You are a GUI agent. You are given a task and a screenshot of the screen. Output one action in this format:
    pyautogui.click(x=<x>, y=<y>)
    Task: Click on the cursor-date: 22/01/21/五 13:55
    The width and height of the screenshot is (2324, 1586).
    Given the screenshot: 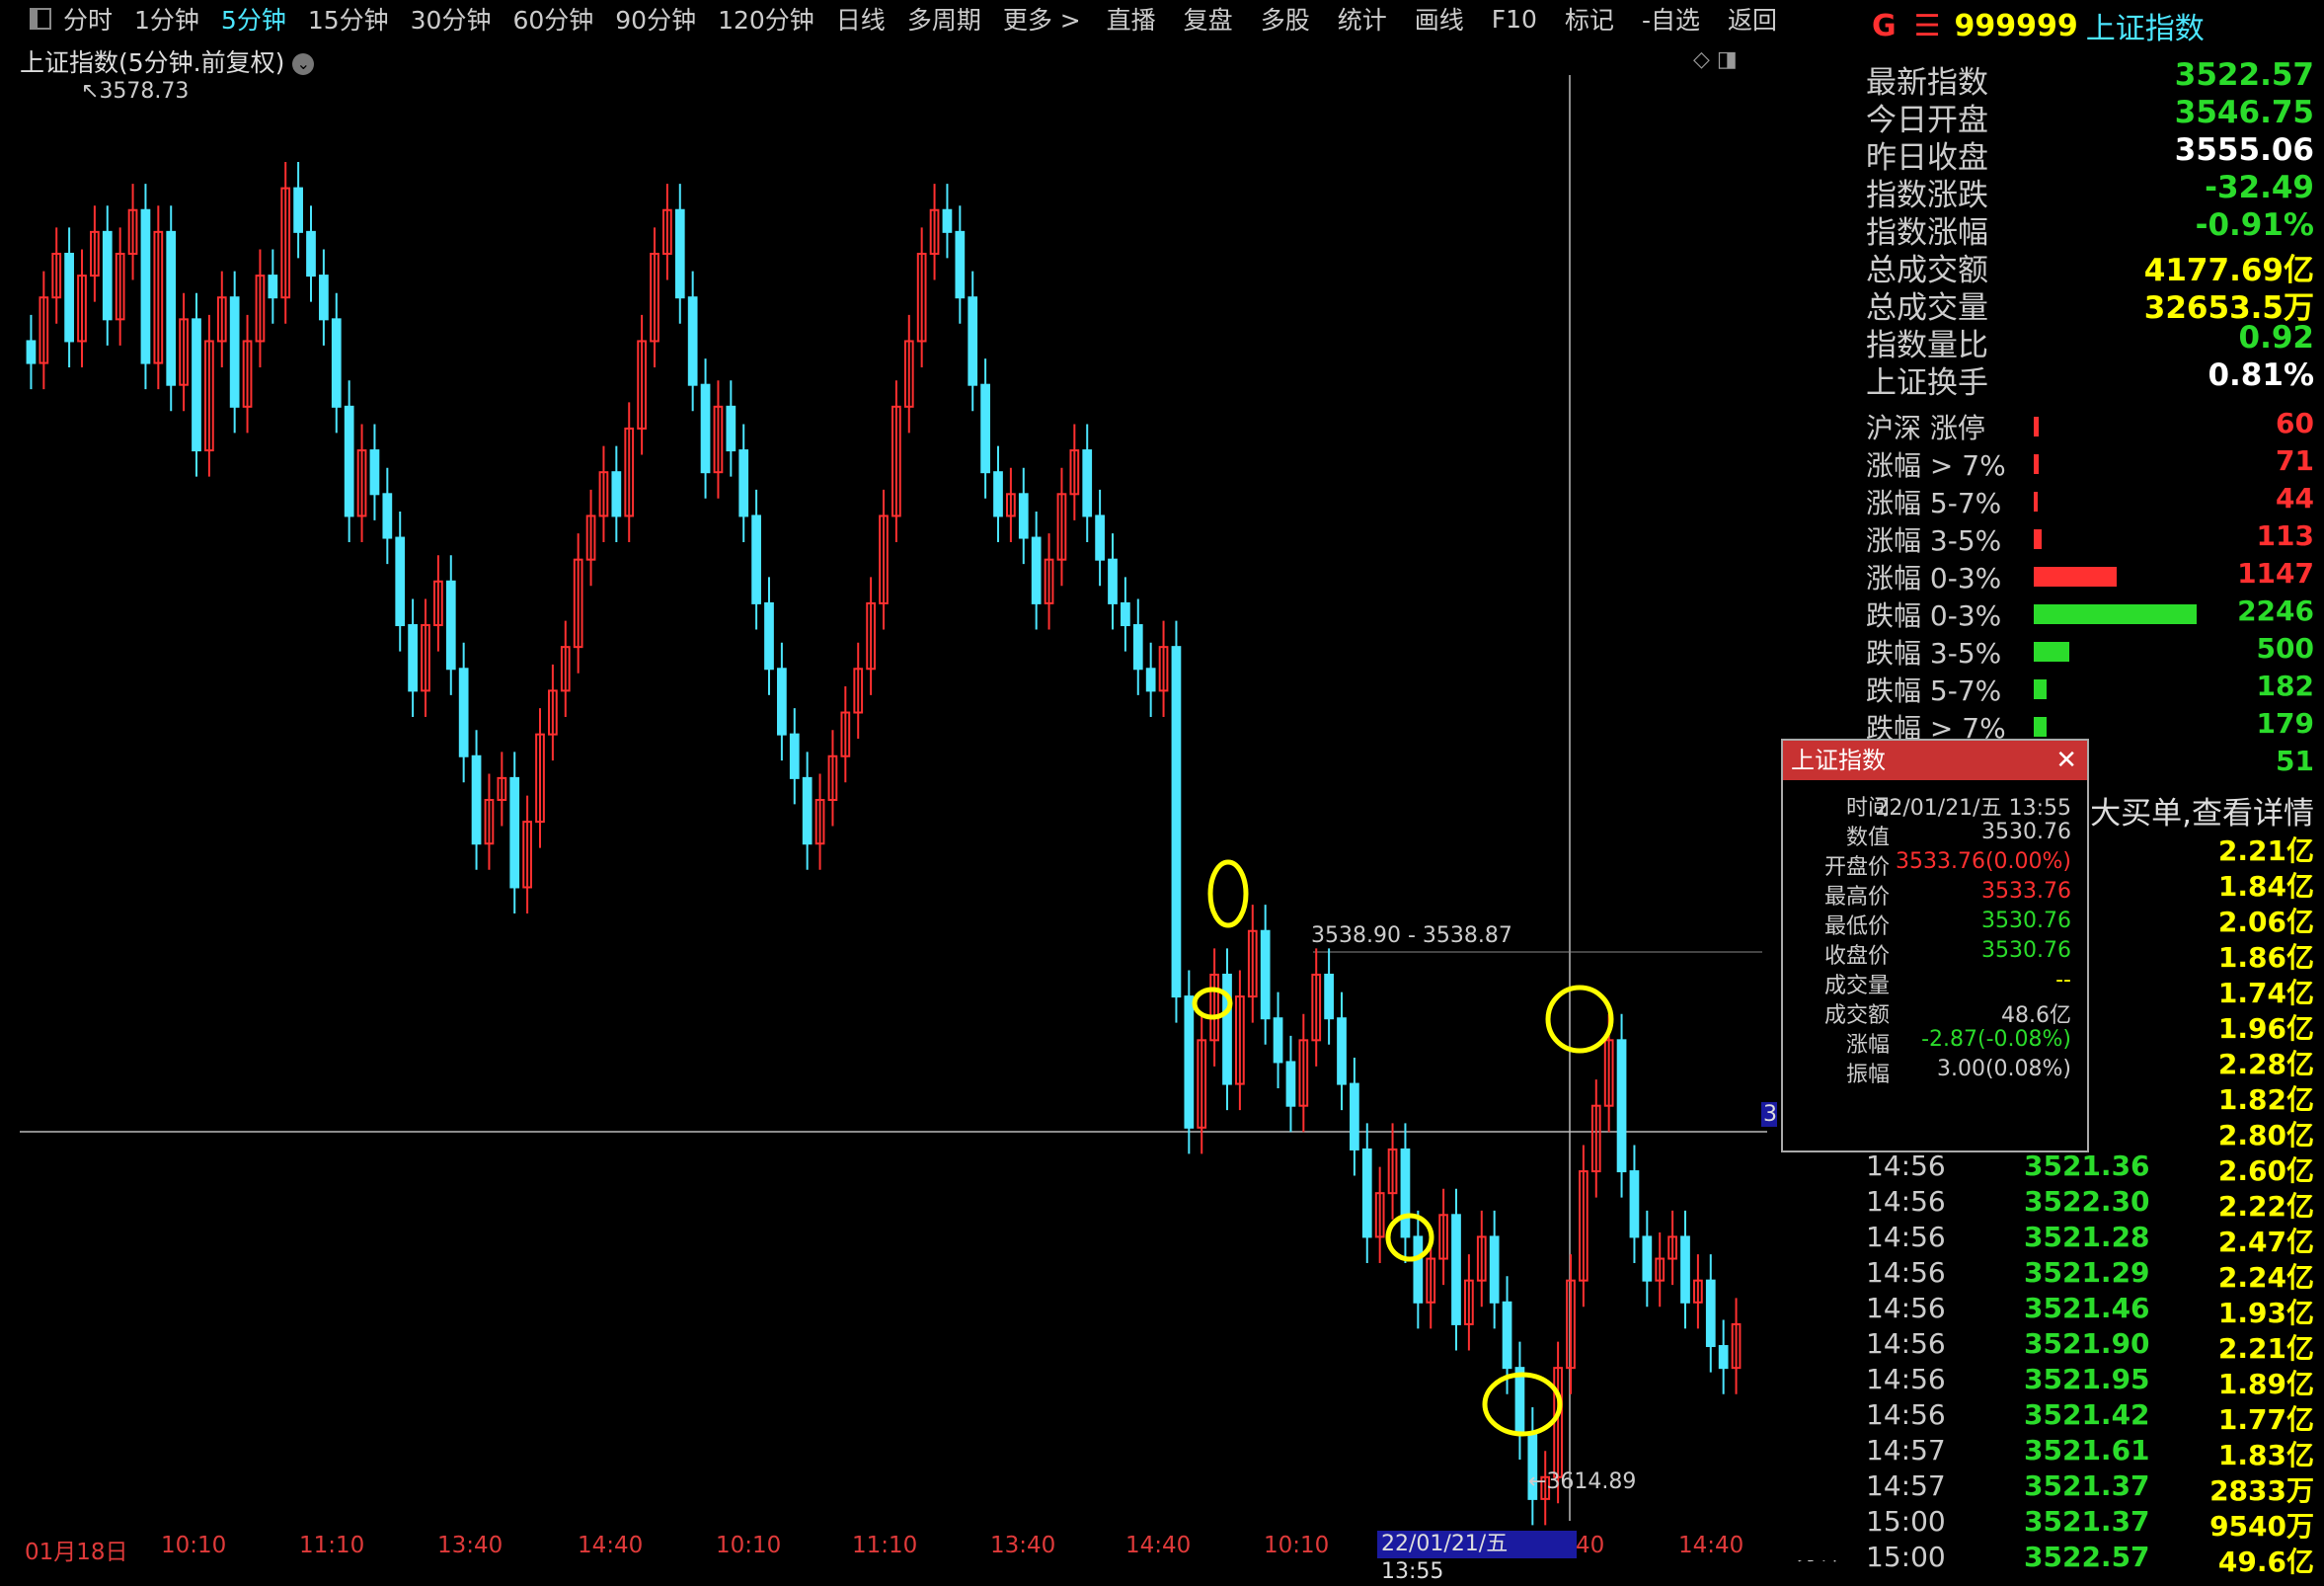 What is the action you would take?
    pyautogui.click(x=1477, y=1557)
    